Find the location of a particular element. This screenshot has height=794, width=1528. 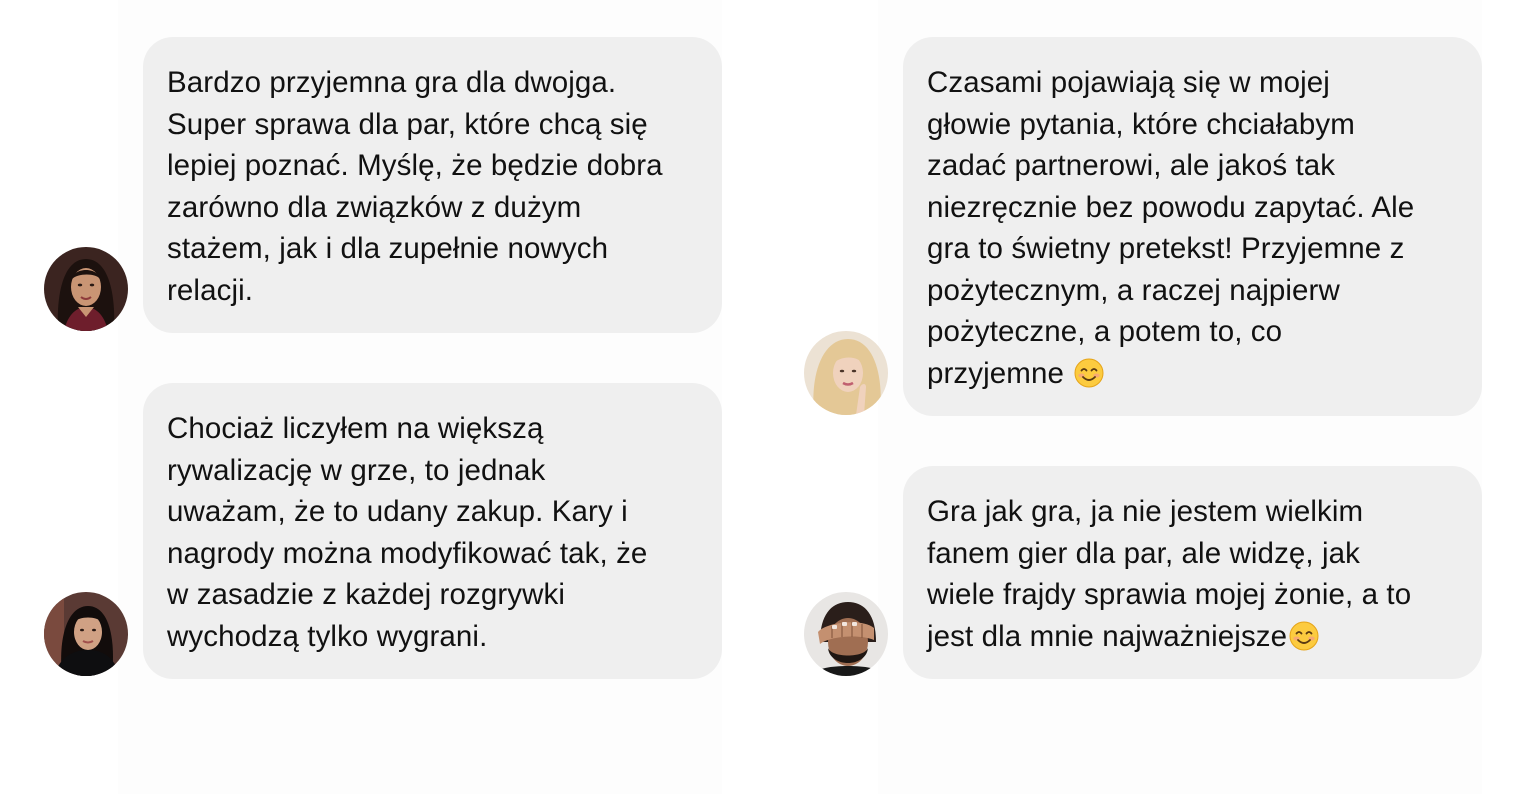

woman-blonde-hair-avatar is located at coordinates (846, 373).